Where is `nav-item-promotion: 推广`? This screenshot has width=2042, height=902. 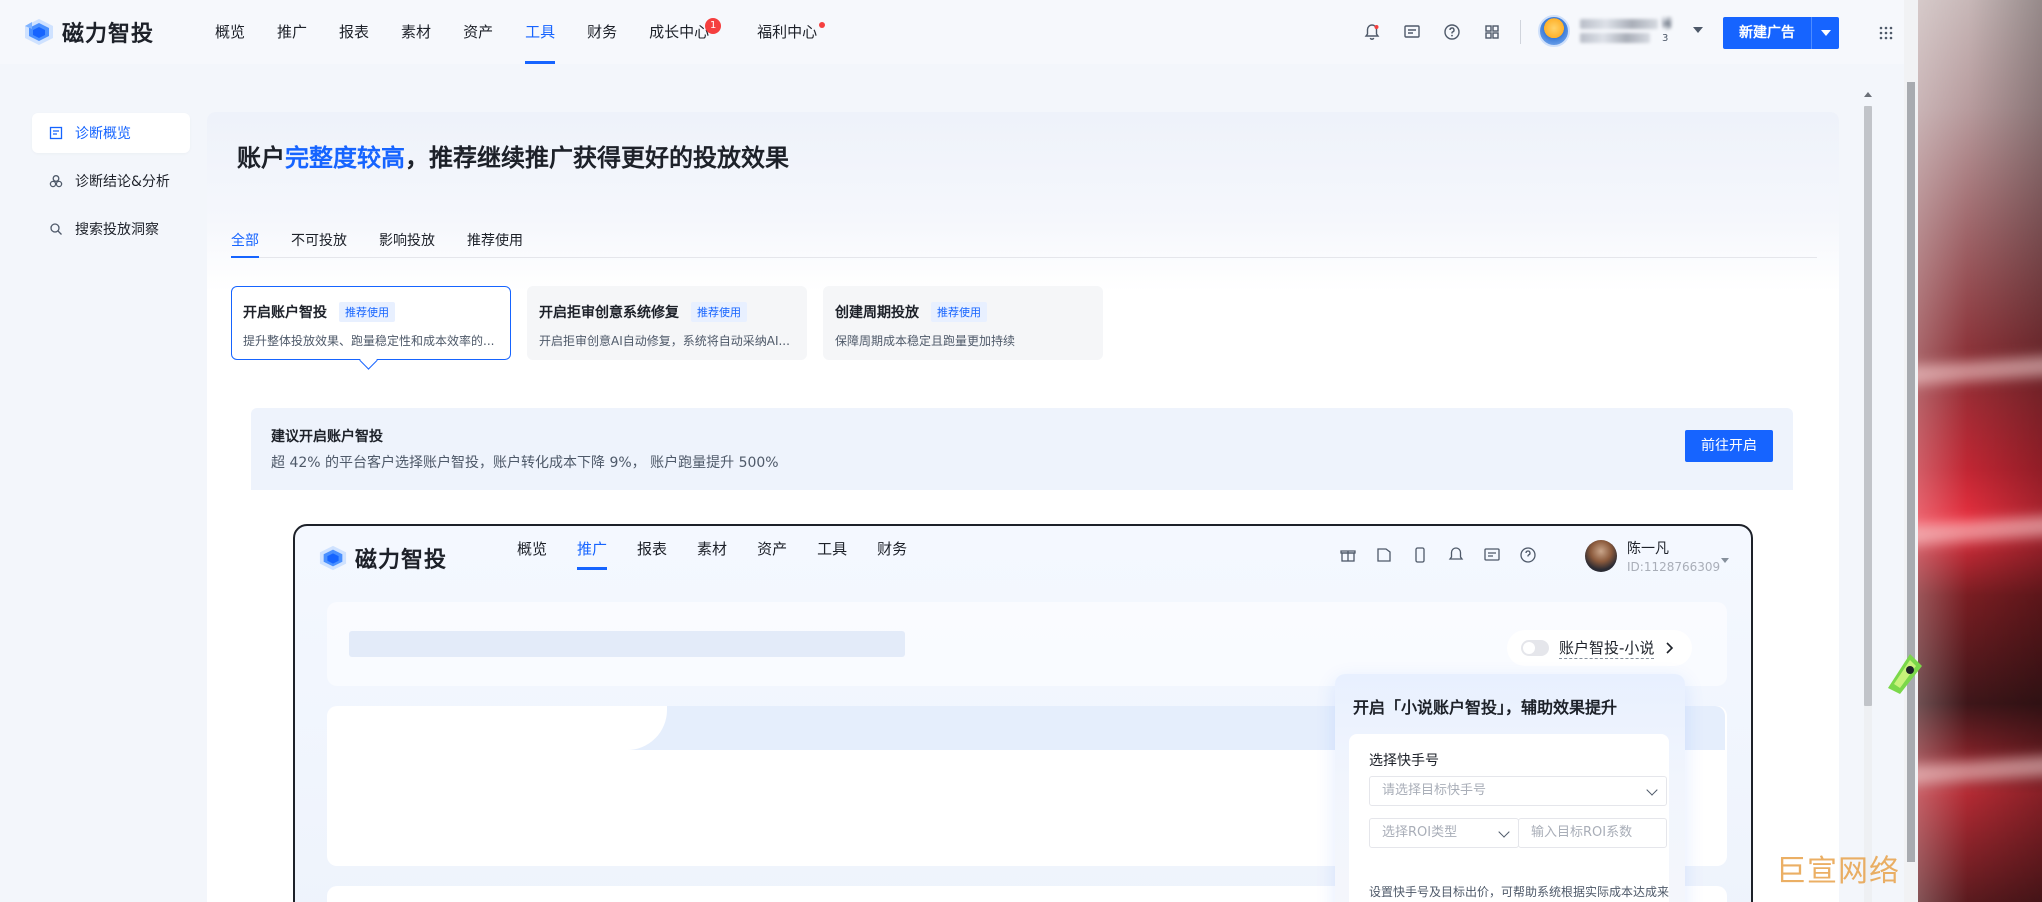 nav-item-promotion: 推广 is located at coordinates (292, 32).